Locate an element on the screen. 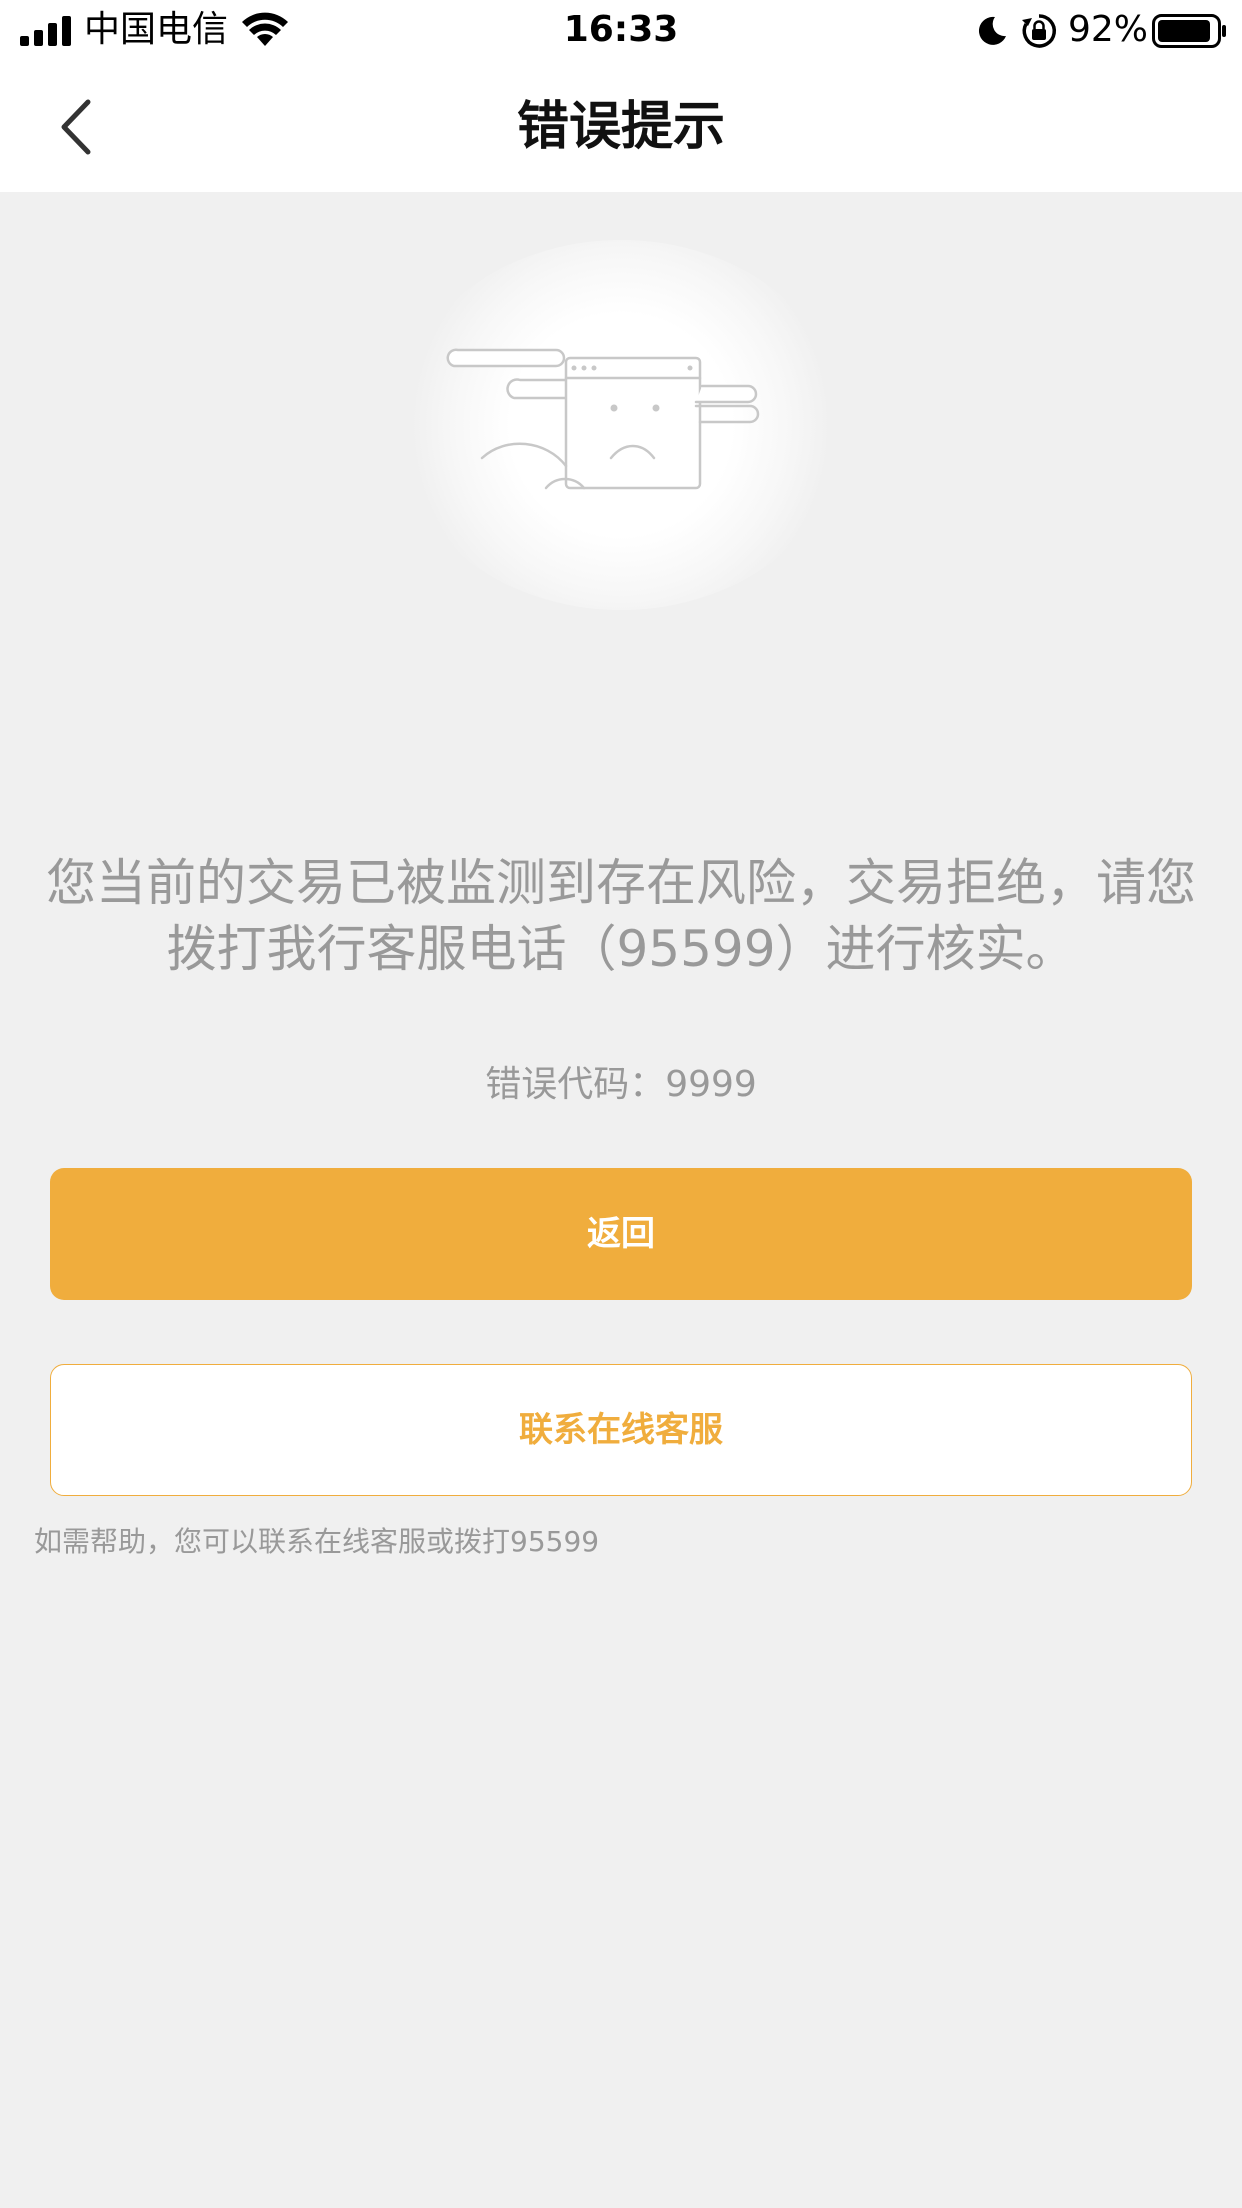 Image resolution: width=1242 pixels, height=2208 pixels. return-button: 返回 is located at coordinates (621, 1234).